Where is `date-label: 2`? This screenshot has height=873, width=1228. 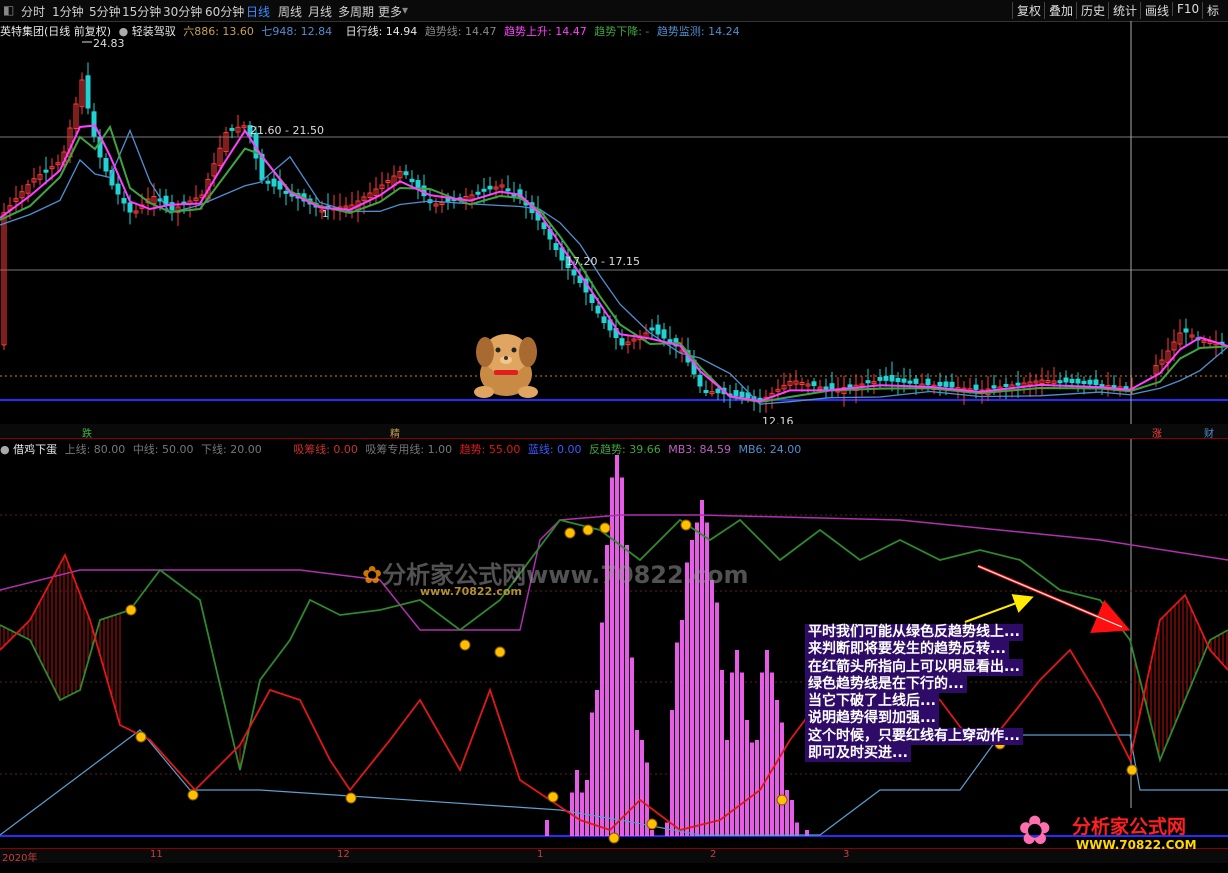 date-label: 2 is located at coordinates (713, 854).